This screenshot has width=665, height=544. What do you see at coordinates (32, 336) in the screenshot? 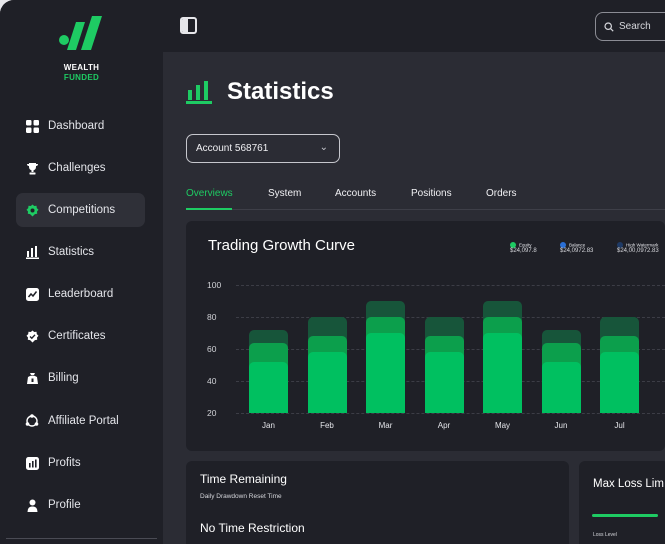
I see `certificate-icon` at bounding box center [32, 336].